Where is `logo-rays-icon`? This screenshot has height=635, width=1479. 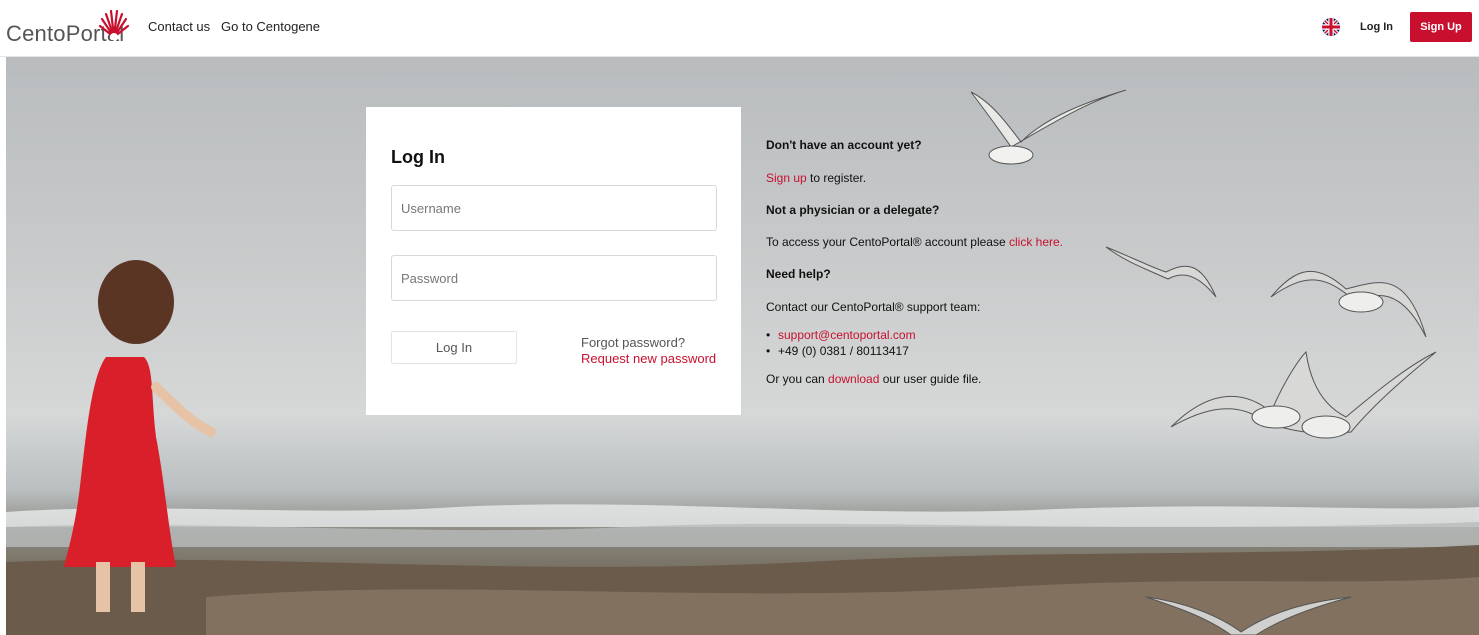
logo-rays-icon is located at coordinates (114, 25).